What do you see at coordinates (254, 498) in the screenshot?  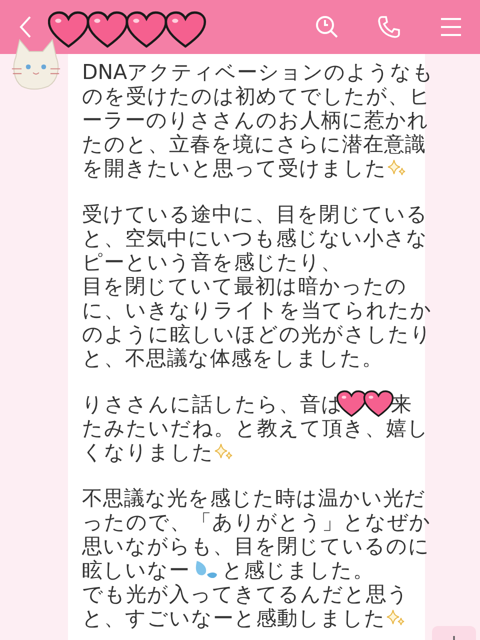 I see `message-text: 不思議な光を感じた時は温かい光だ` at bounding box center [254, 498].